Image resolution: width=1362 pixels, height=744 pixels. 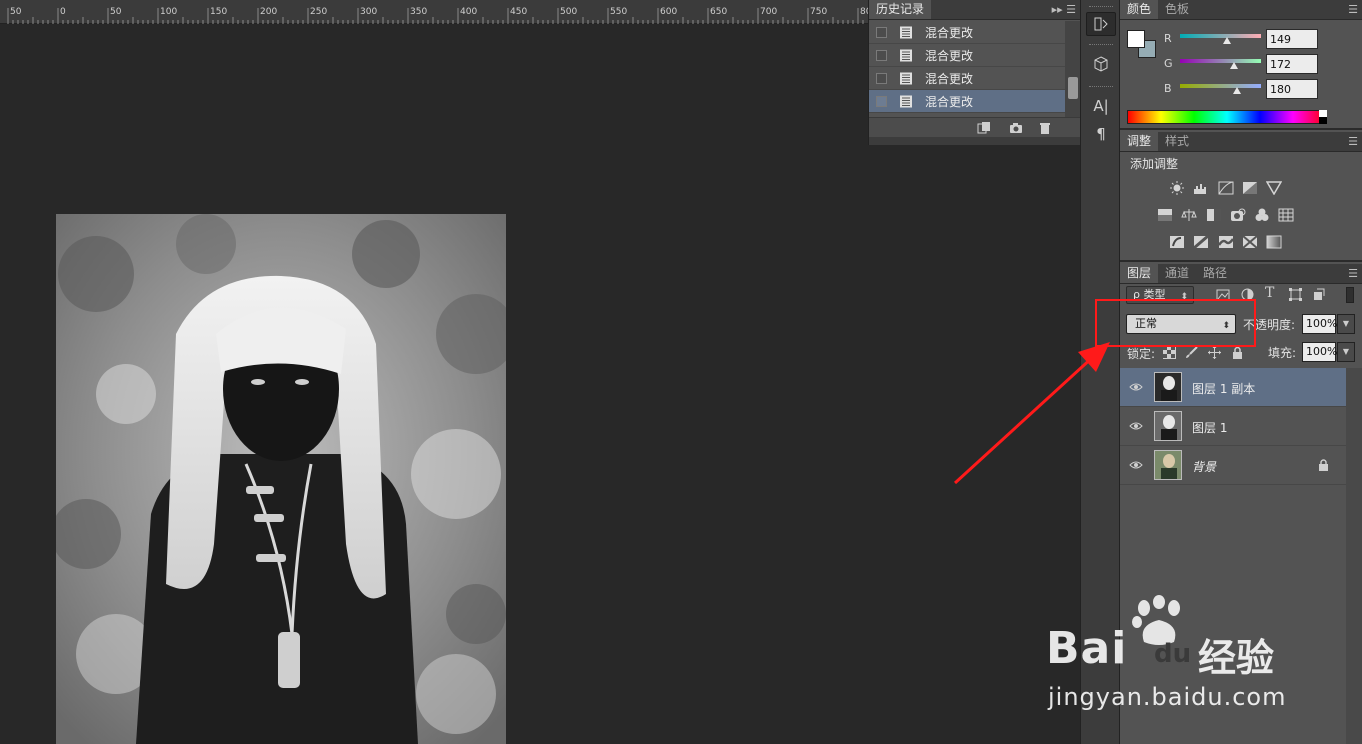 What do you see at coordinates (1353, 141) in the screenshot?
I see `adjust-panel-menu-icon: ☰` at bounding box center [1353, 141].